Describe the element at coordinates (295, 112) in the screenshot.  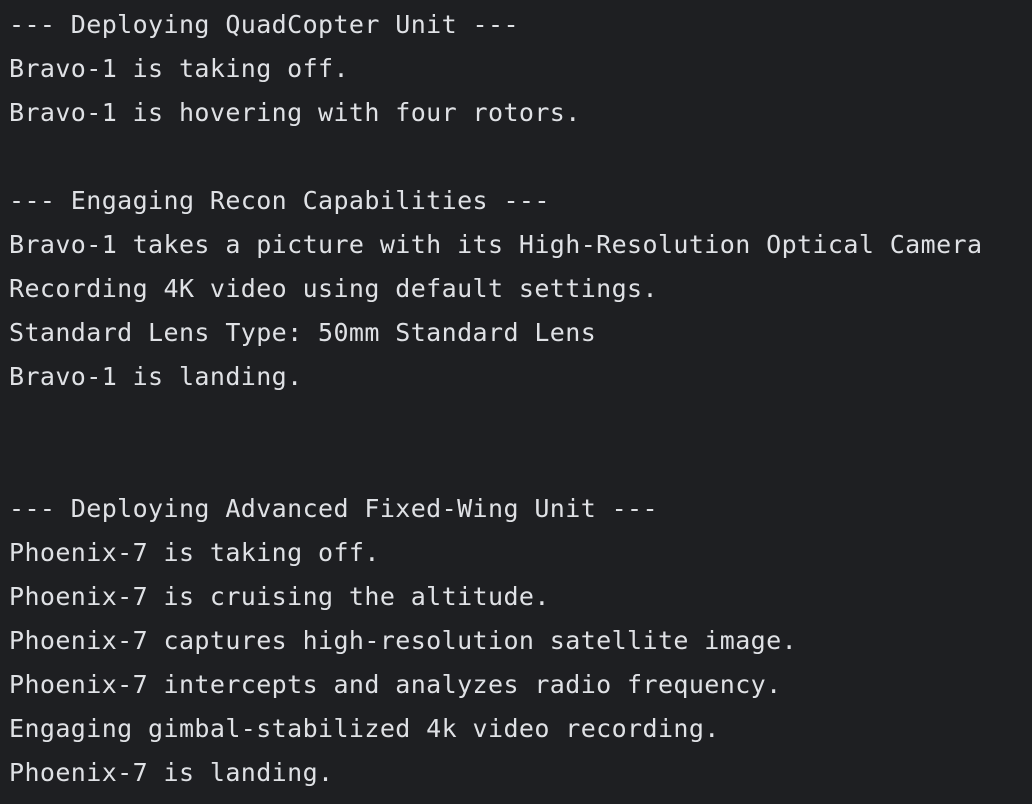
I see `console-line: Bravo-1 is hovering with four rotors.` at that location.